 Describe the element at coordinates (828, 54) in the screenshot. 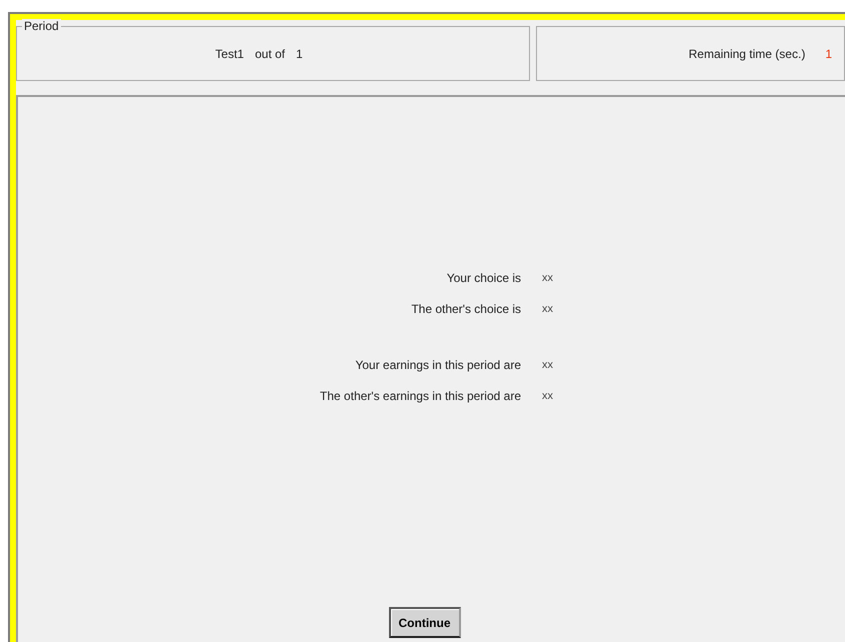

I see `timer-value: 1` at that location.